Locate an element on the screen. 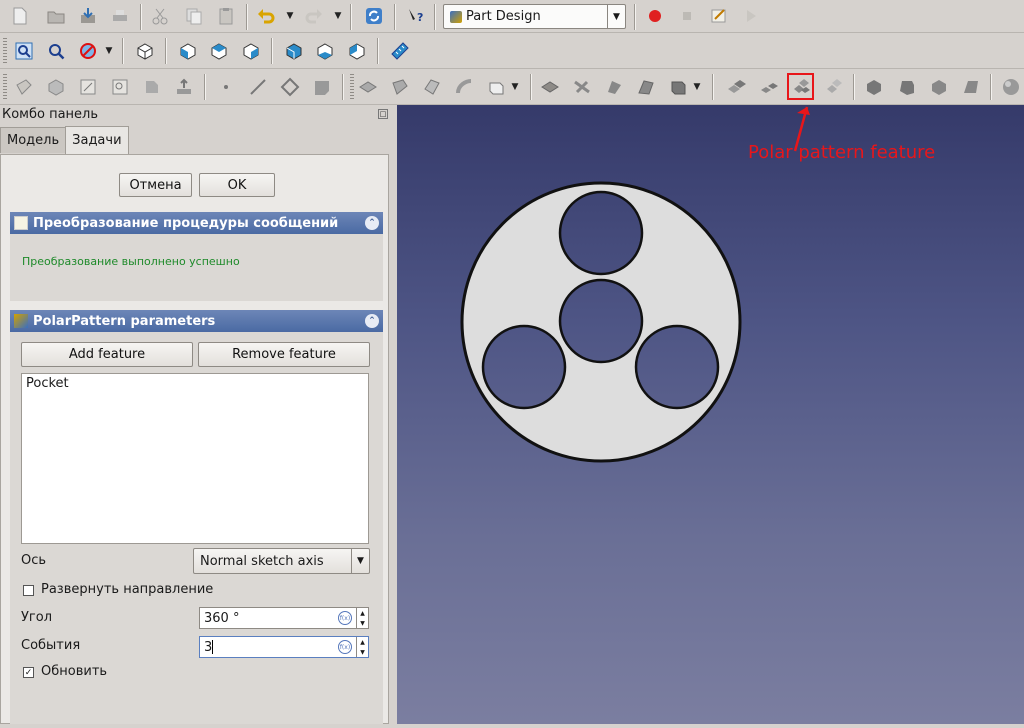  top-view-icon is located at coordinates (219, 51).